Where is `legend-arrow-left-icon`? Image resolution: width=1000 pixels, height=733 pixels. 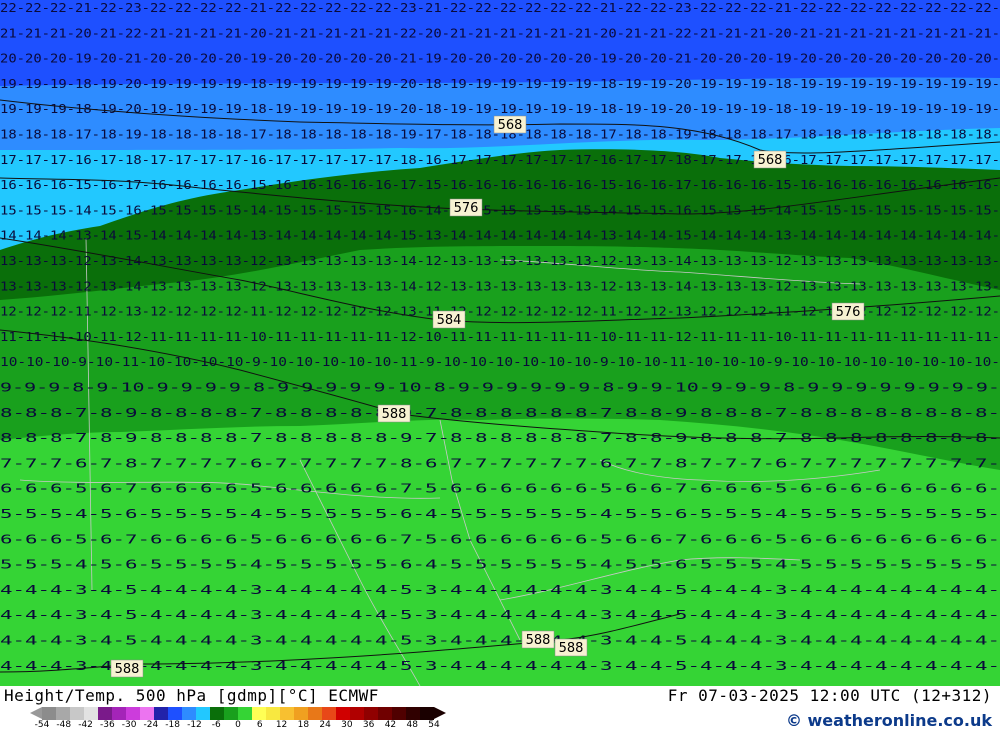 legend-arrow-left-icon is located at coordinates (36, 713).